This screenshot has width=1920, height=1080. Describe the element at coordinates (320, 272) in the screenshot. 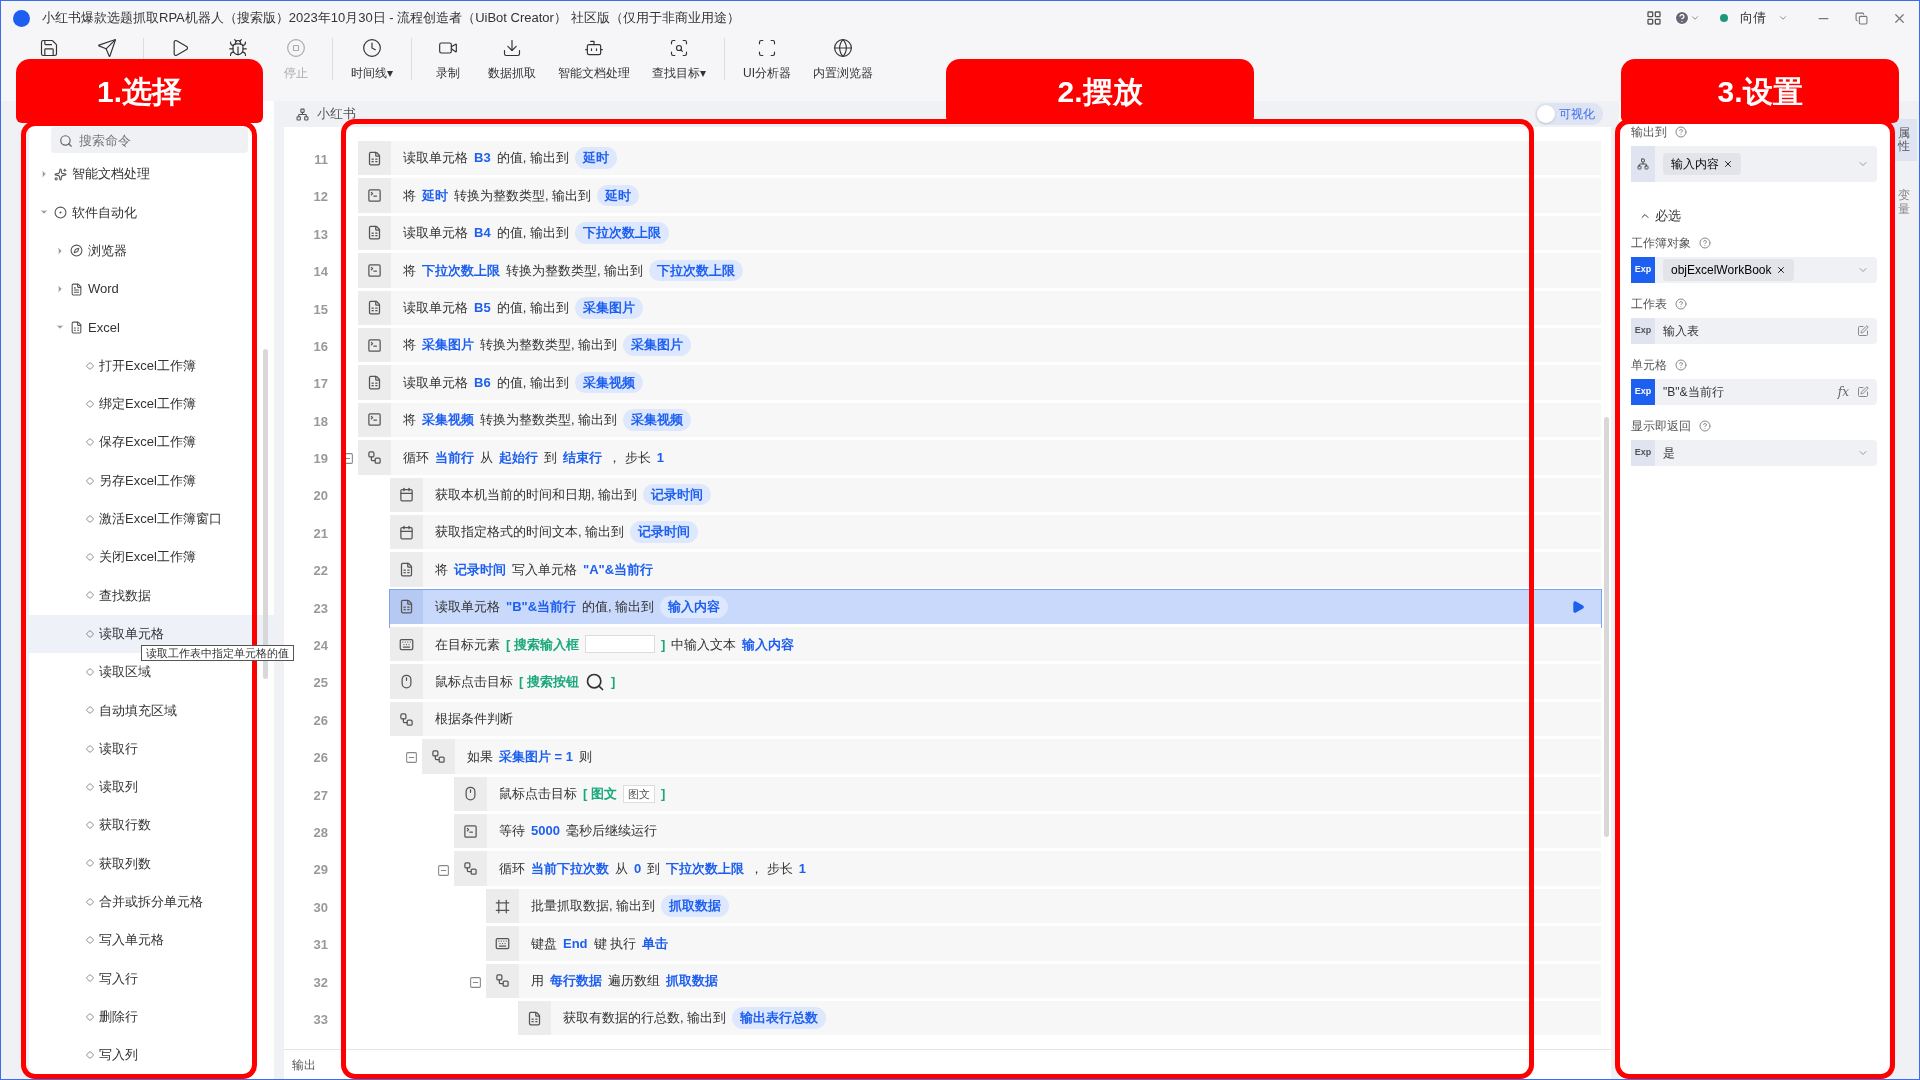

I see `line-number: 14` at that location.